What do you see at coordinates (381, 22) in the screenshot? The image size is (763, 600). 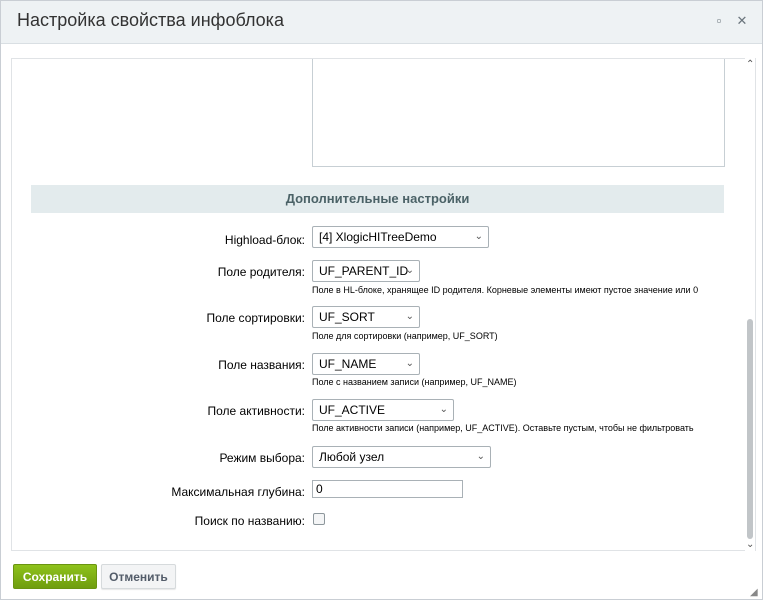 I see `dialog-titlebar: Настройка свойства инфоблока ▫ ✕` at bounding box center [381, 22].